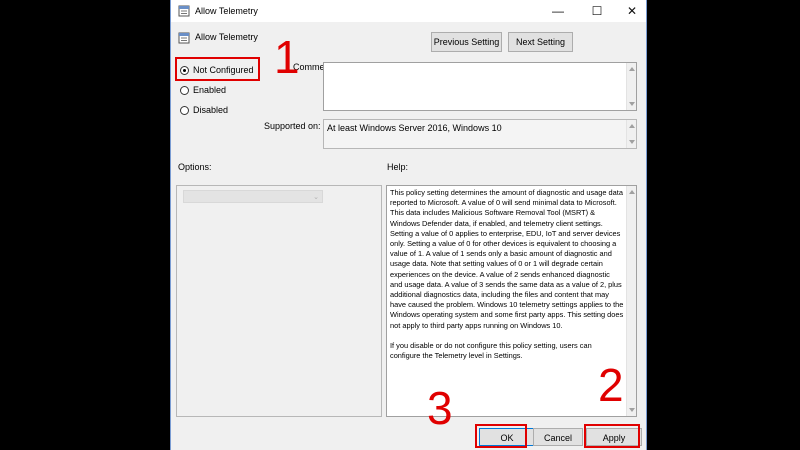 This screenshot has height=450, width=800. I want to click on step-2-label: 2, so click(611, 385).